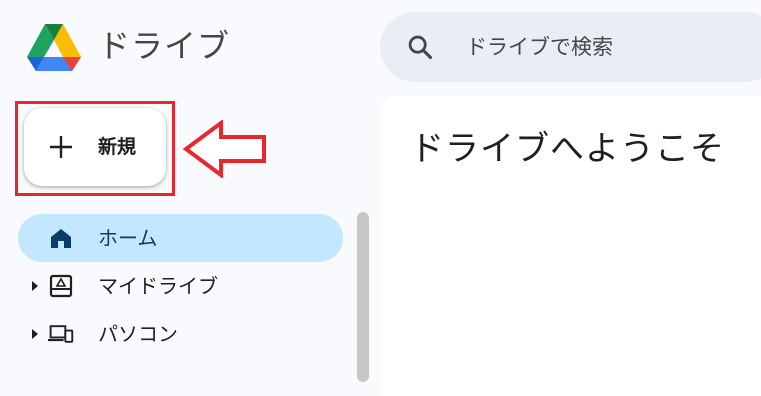  Describe the element at coordinates (54, 47) in the screenshot. I see `google-drive-logo` at that location.